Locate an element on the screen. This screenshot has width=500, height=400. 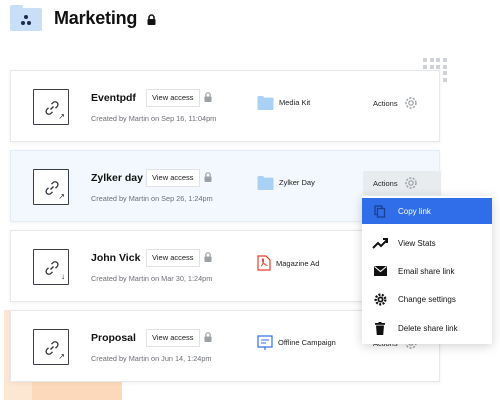
destination: Media Kit is located at coordinates (283, 102).